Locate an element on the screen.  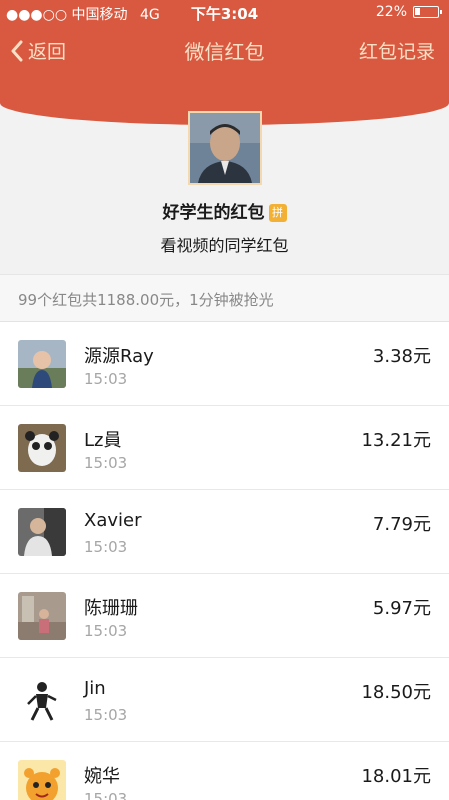
status-right: 22% is located at coordinates (408, 12).